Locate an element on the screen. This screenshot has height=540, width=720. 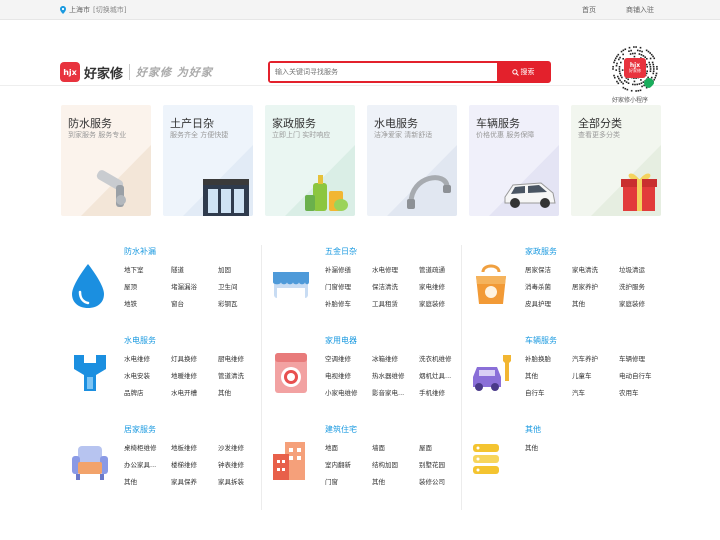
service-link: 结构加固 is located at coordinates (395, 465).